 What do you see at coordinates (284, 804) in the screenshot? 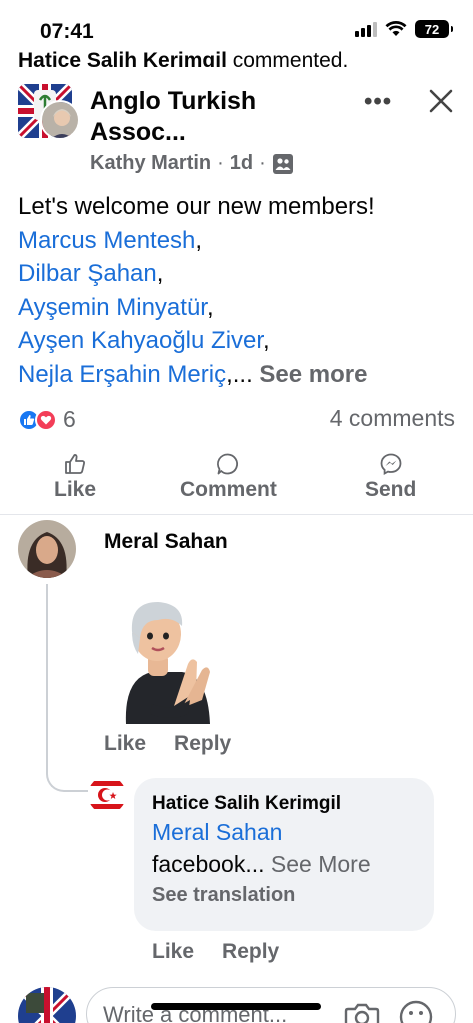
I see `comment-author: Hatice Salih Kerimgil` at bounding box center [284, 804].